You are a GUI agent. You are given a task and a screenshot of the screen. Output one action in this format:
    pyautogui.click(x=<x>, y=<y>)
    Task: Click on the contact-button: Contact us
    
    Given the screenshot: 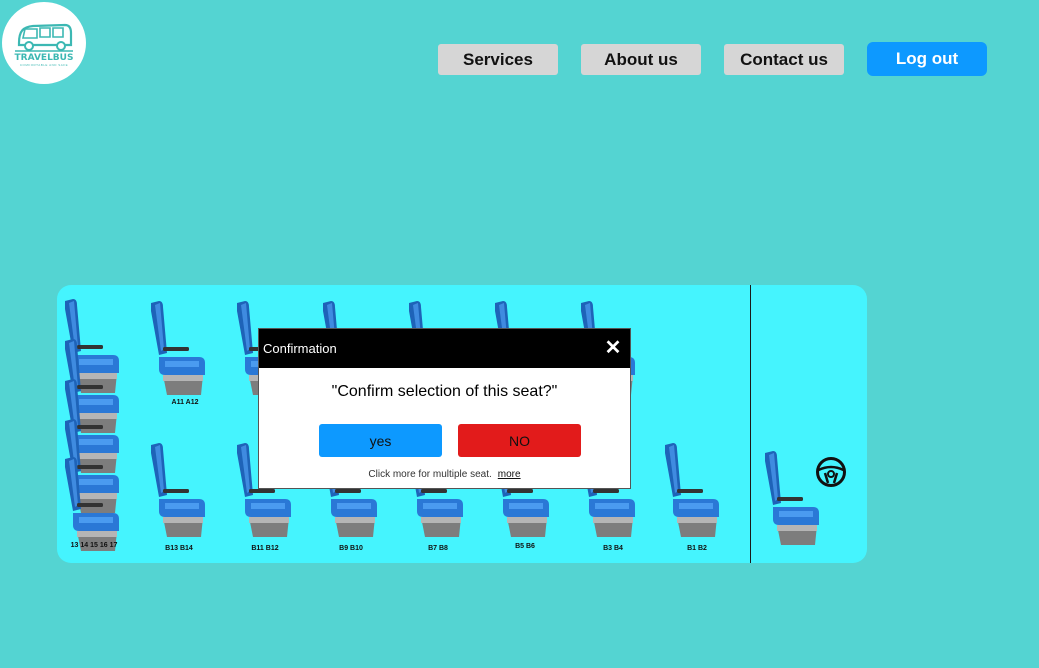 What is the action you would take?
    pyautogui.click(x=784, y=59)
    